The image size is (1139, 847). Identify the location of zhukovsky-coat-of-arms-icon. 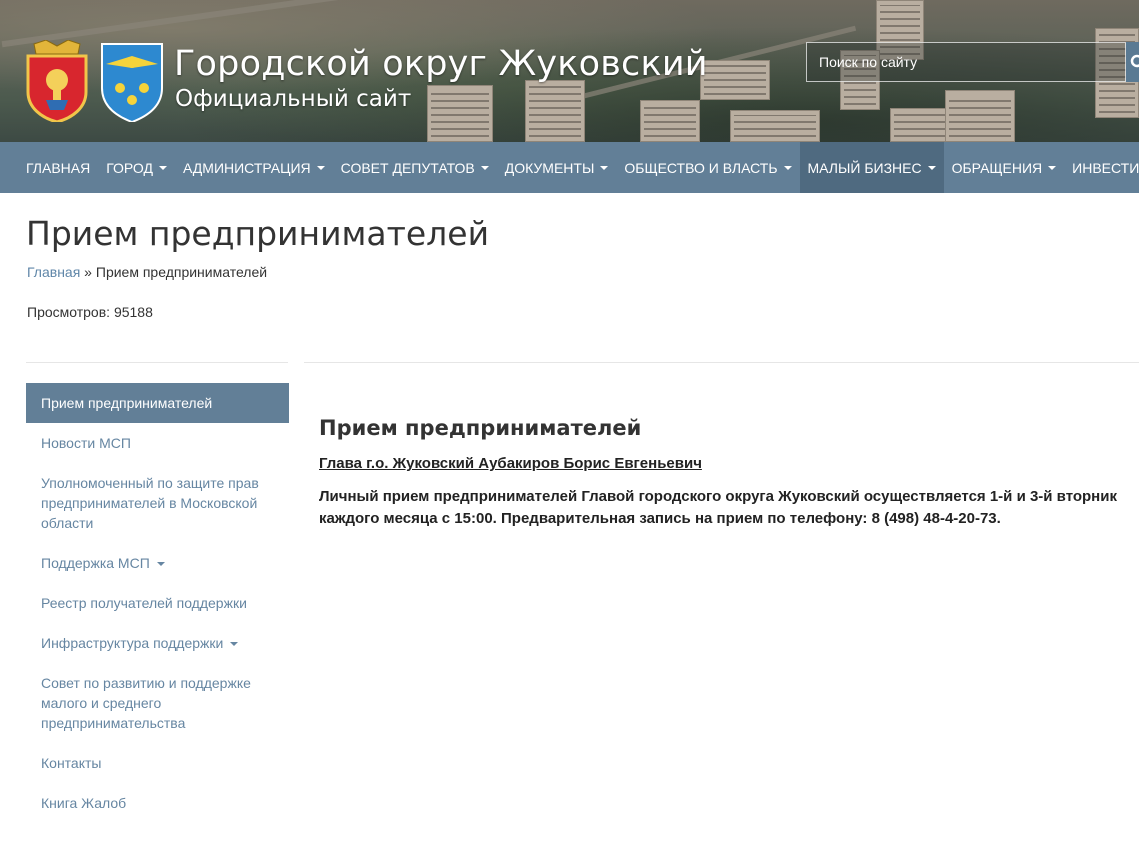
(132, 82).